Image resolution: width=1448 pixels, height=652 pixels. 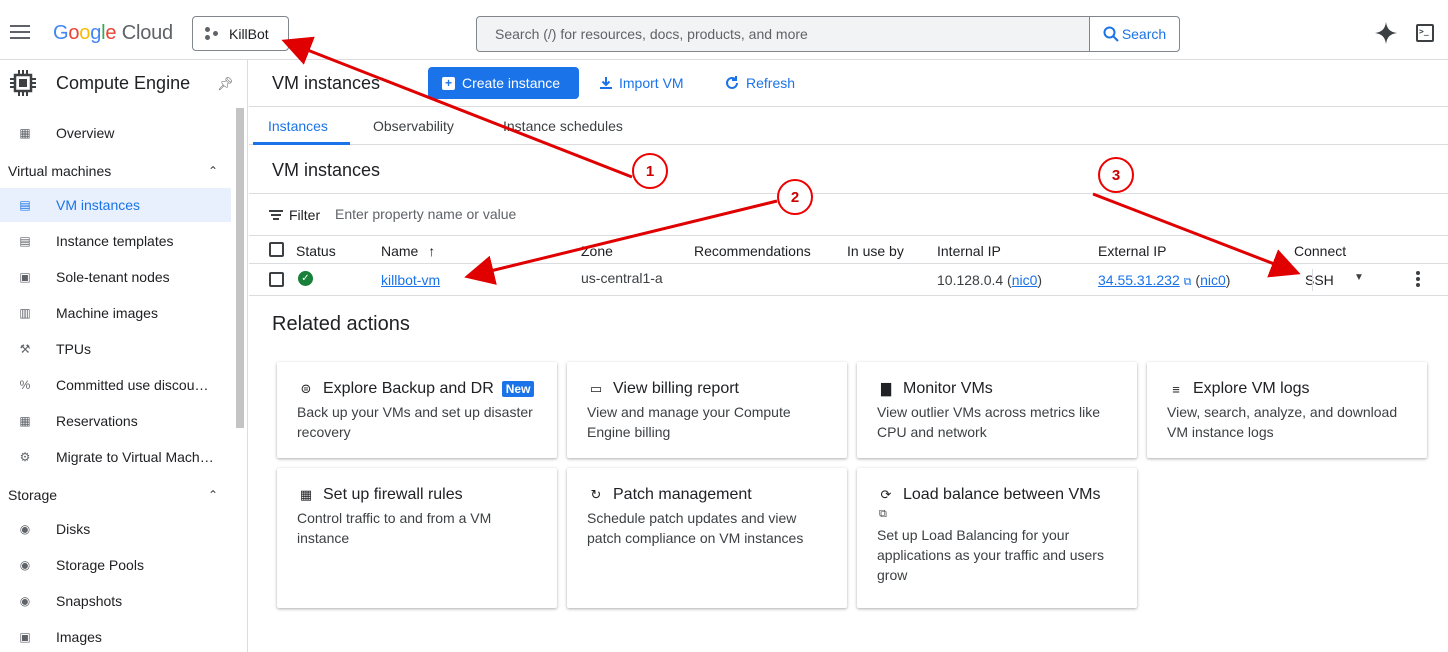 I want to click on pin-icon: 📌︎, so click(x=225, y=84).